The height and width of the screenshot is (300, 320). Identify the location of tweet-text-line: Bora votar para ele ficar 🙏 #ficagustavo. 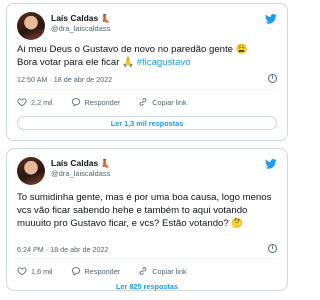
(148, 63).